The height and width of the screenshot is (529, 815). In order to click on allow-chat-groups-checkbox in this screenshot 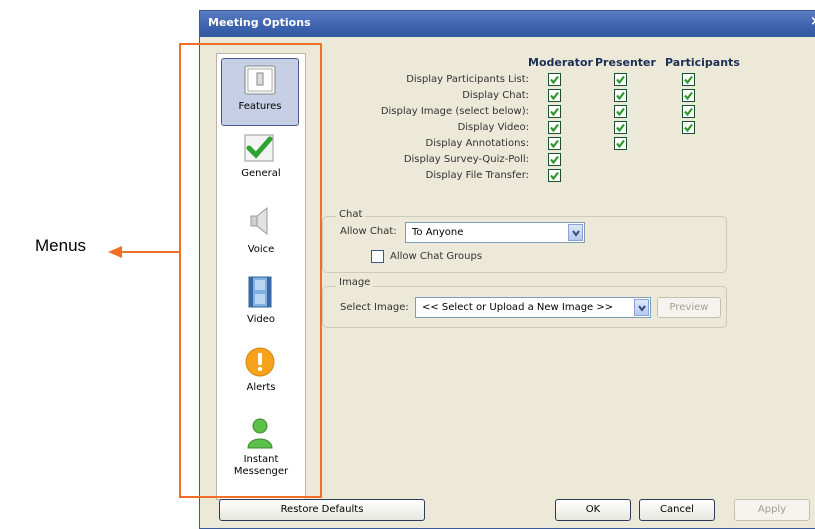, I will do `click(377, 256)`.